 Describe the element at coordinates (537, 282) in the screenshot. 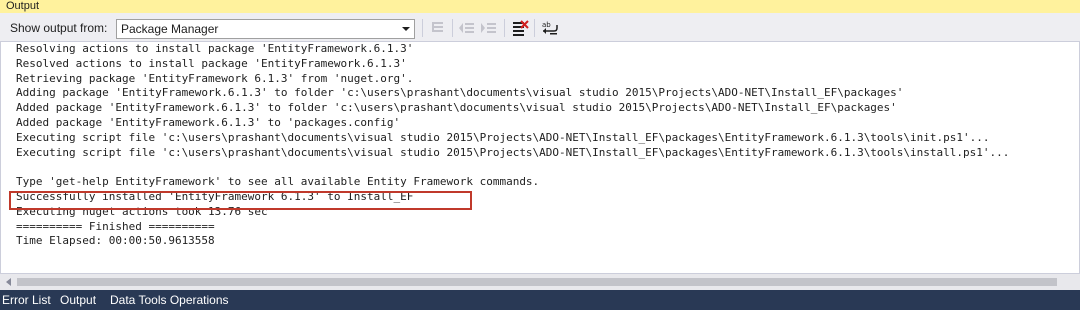

I see `scrollbar-thumb` at that location.